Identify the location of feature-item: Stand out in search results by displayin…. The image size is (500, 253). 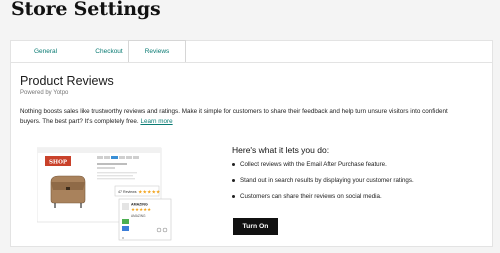
(323, 184).